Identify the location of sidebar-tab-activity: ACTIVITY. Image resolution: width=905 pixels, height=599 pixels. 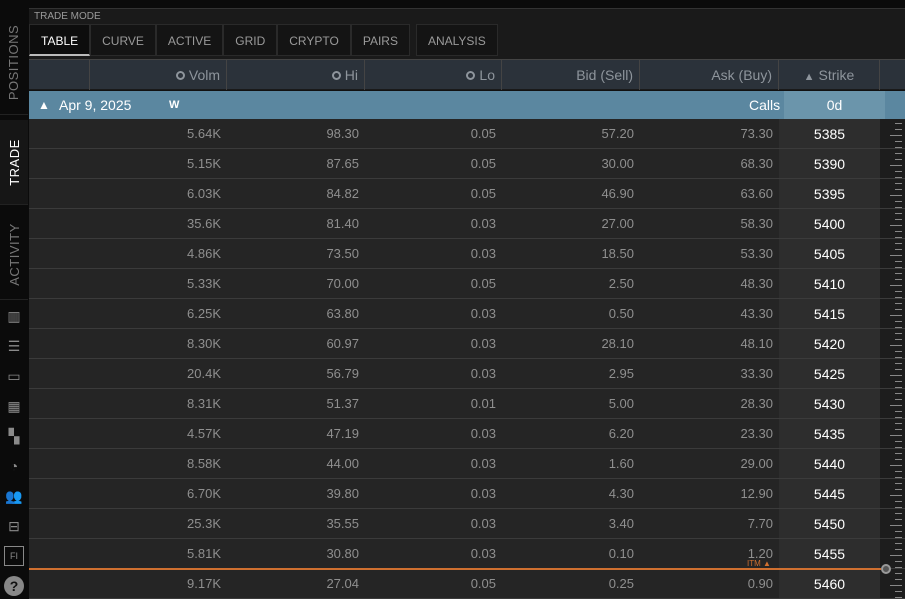
(14, 255).